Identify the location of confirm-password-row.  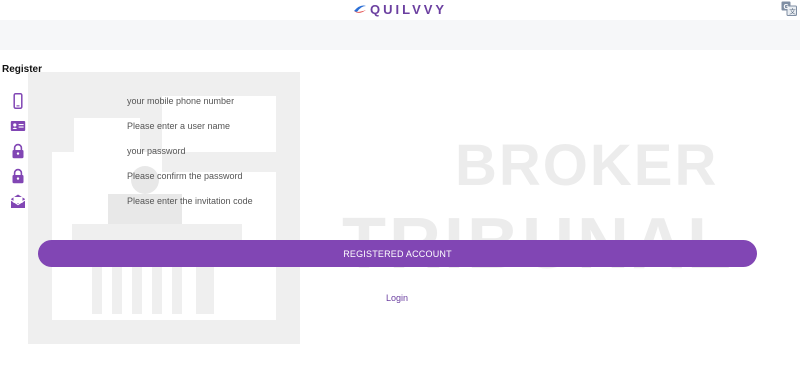
(400, 176).